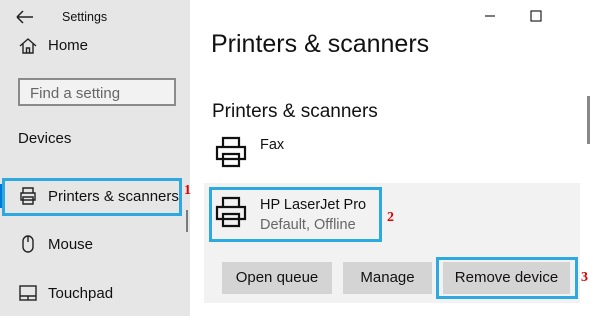 The width and height of the screenshot is (593, 316). What do you see at coordinates (85, 17) in the screenshot?
I see `window-title: Settings` at bounding box center [85, 17].